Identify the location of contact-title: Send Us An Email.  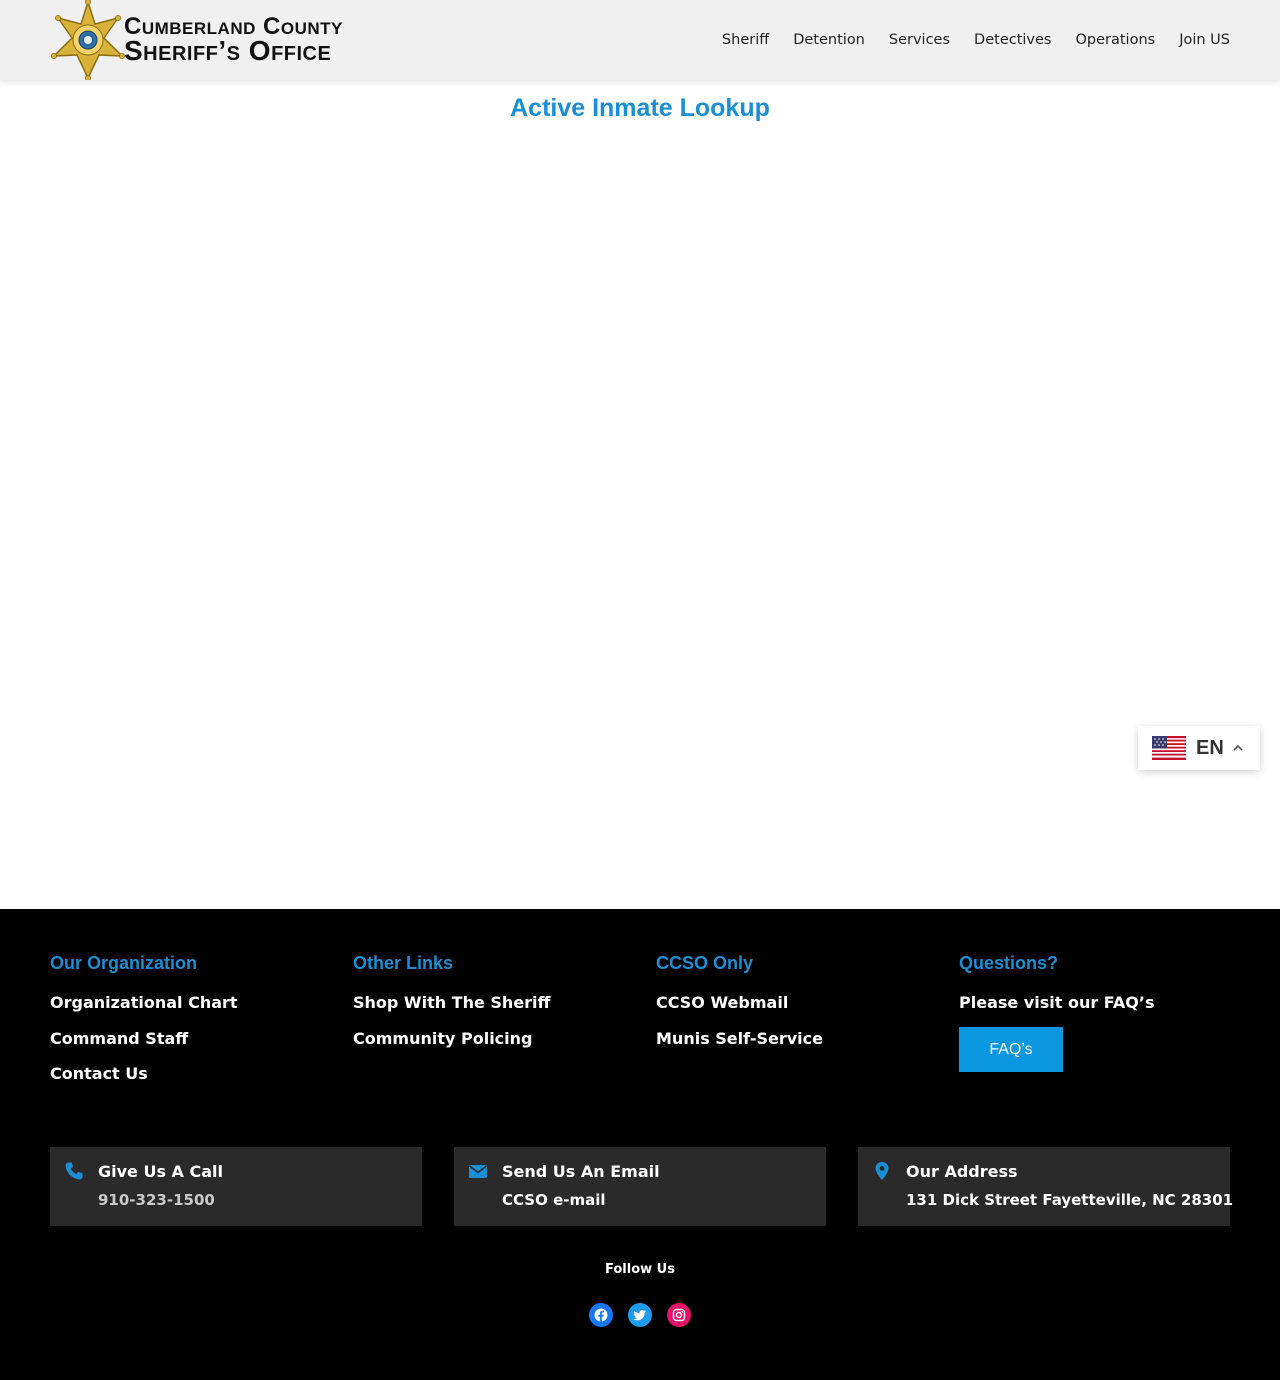
(581, 1171).